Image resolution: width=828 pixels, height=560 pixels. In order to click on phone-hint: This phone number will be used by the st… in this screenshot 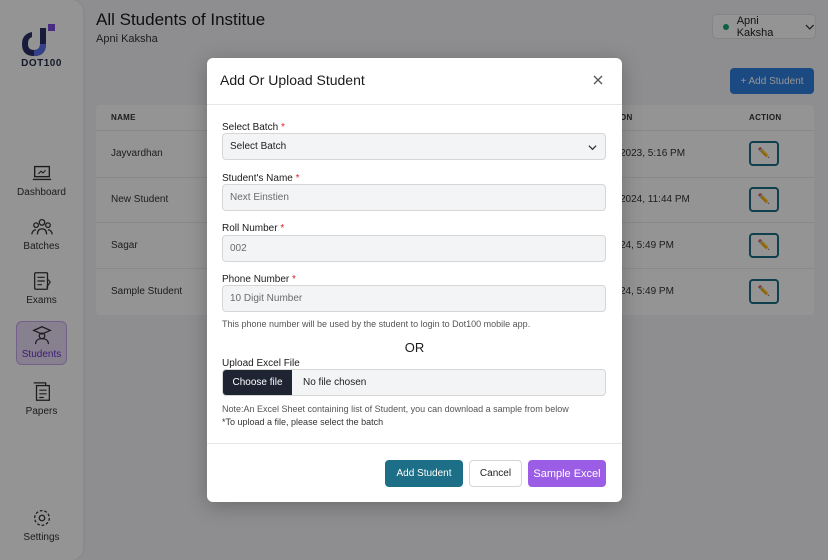, I will do `click(376, 324)`.